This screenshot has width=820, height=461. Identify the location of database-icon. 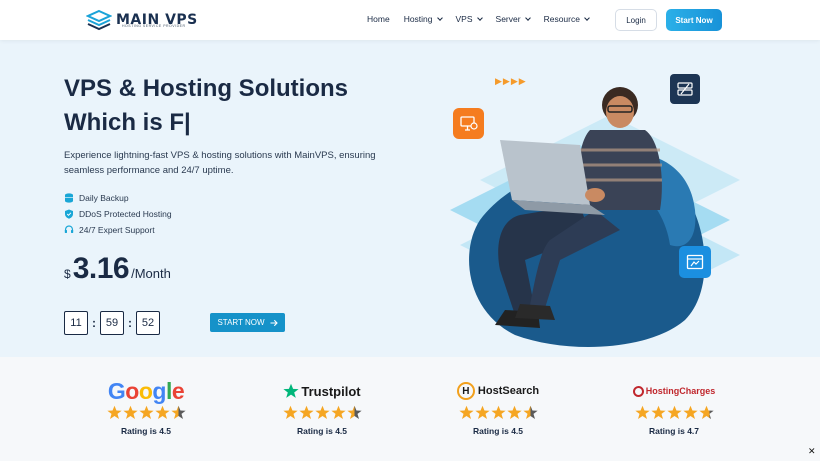
(69, 198).